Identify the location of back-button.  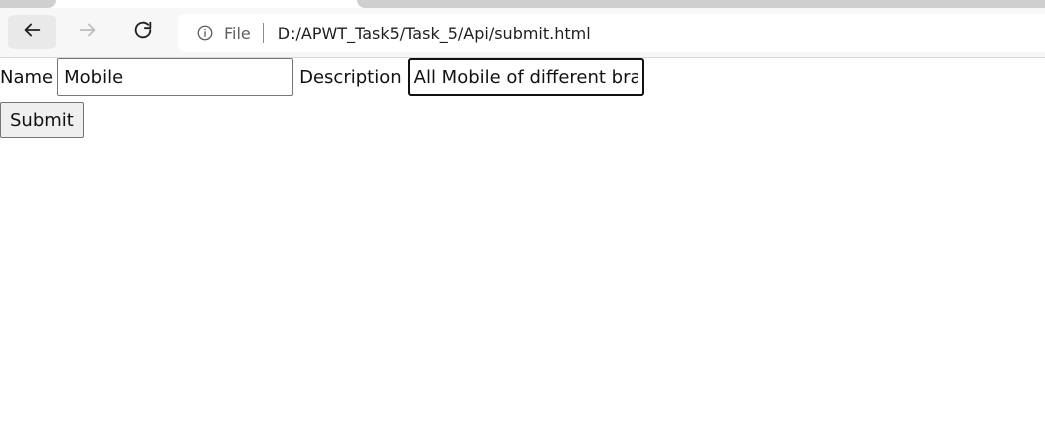
(32, 32).